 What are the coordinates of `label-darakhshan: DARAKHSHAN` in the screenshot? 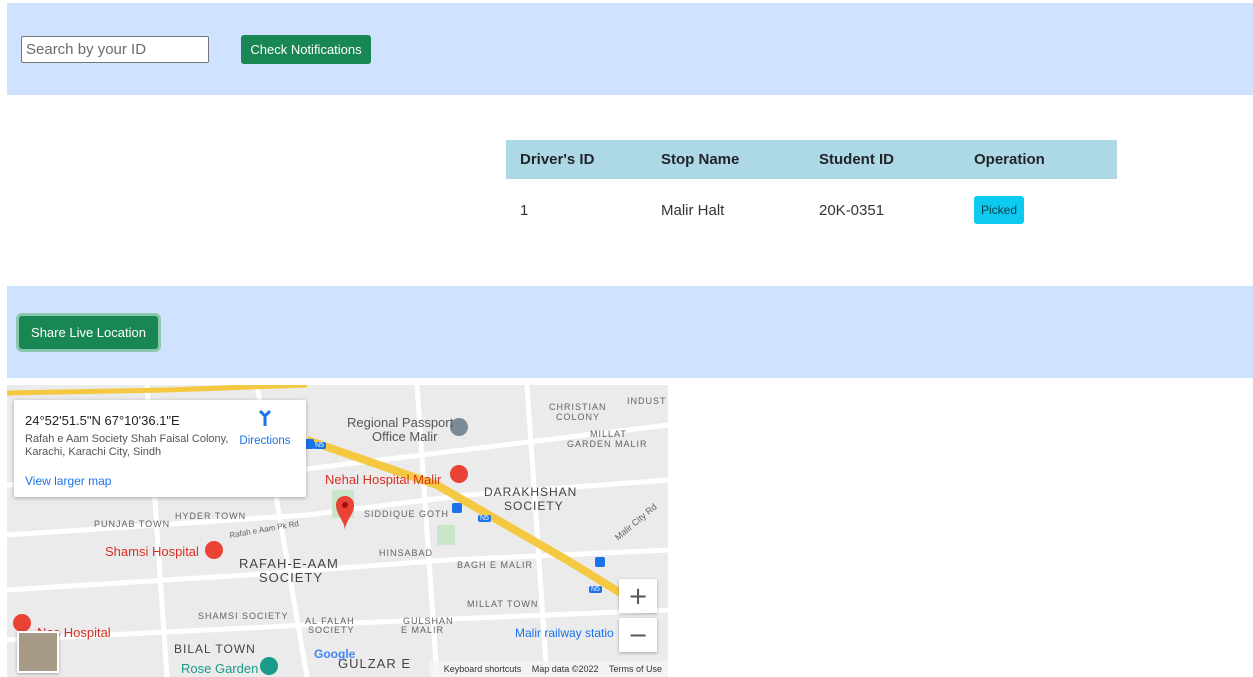 It's located at (531, 492).